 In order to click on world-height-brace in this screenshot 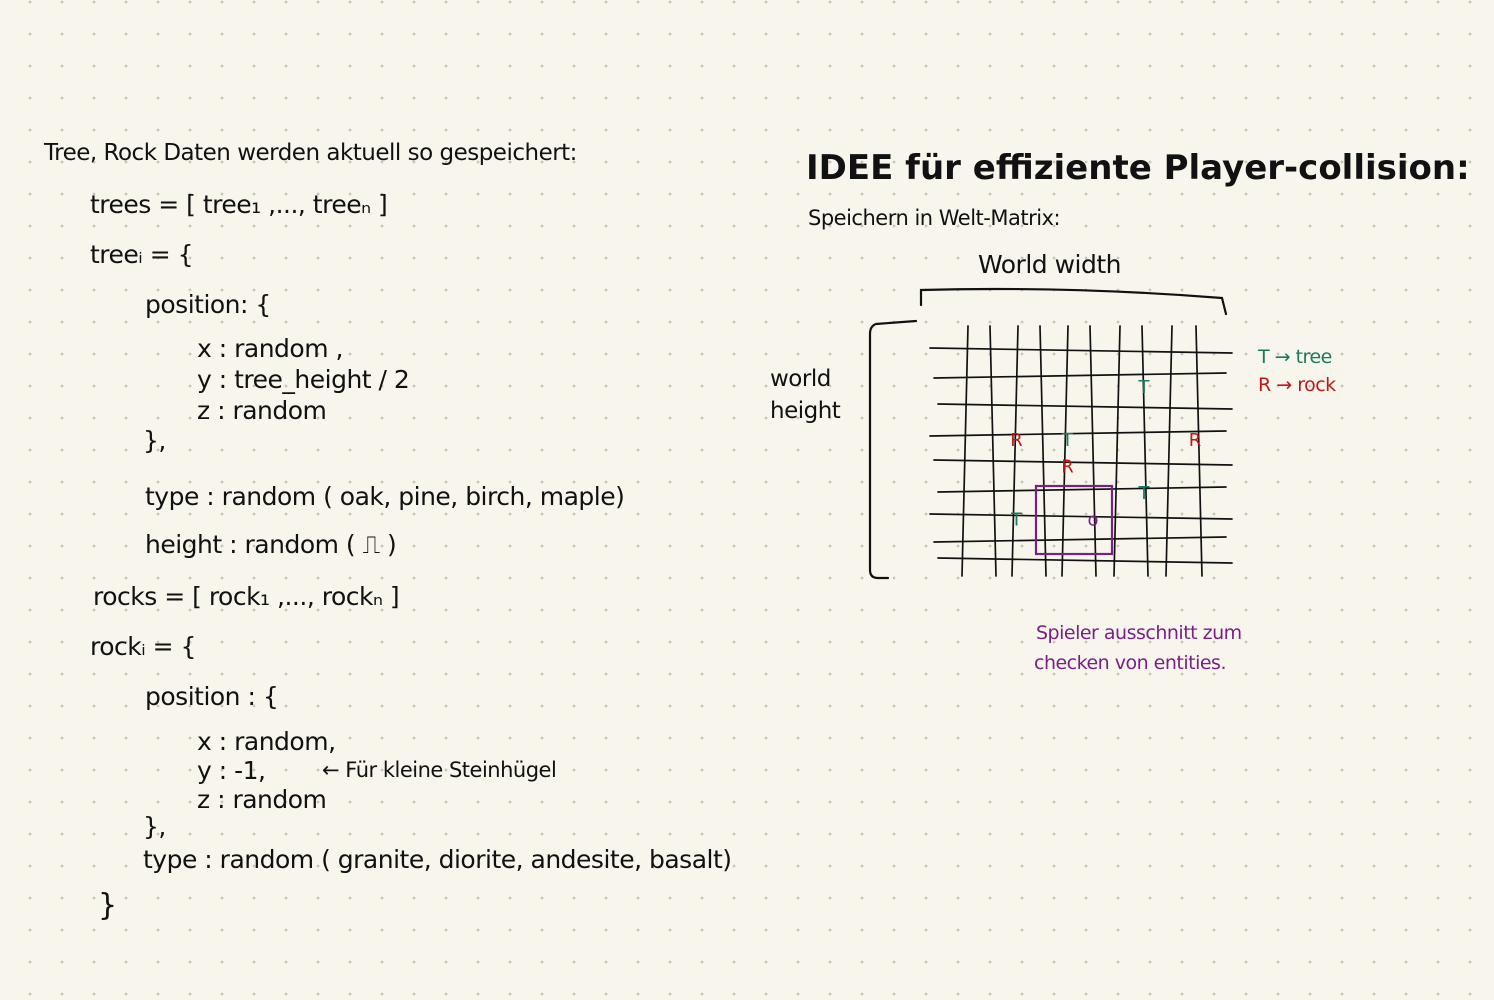, I will do `click(893, 449)`.